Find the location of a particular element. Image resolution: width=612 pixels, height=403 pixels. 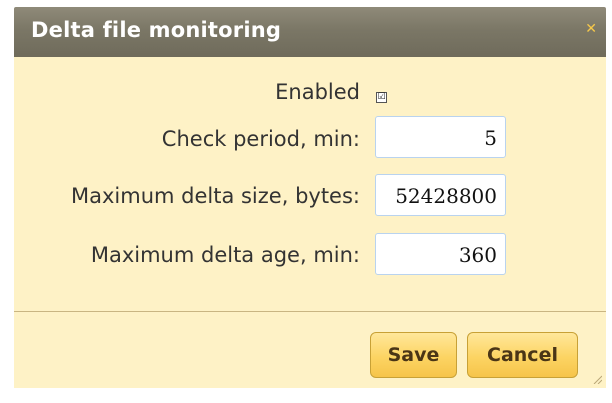

check-period-input: 5 is located at coordinates (440, 137).